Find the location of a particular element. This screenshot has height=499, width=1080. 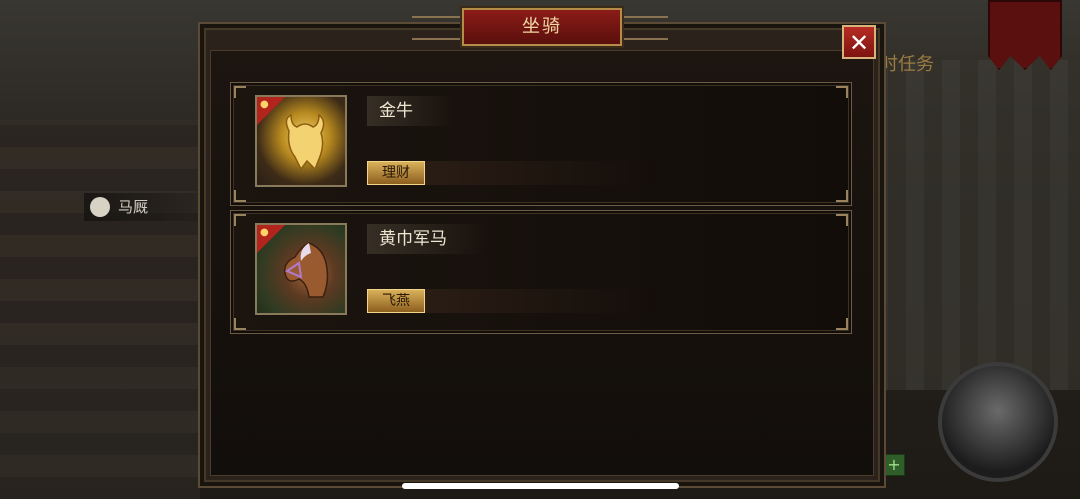

mount-row: ● 黄巾军马 飞燕 is located at coordinates (541, 272).